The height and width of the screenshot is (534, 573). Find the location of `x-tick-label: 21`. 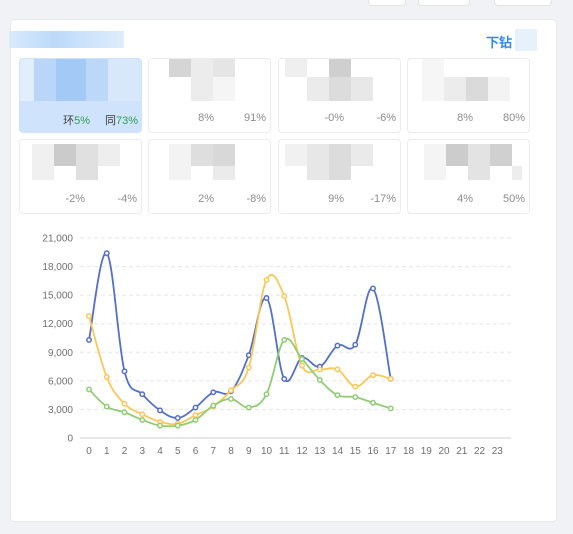

x-tick-label: 21 is located at coordinates (462, 451).